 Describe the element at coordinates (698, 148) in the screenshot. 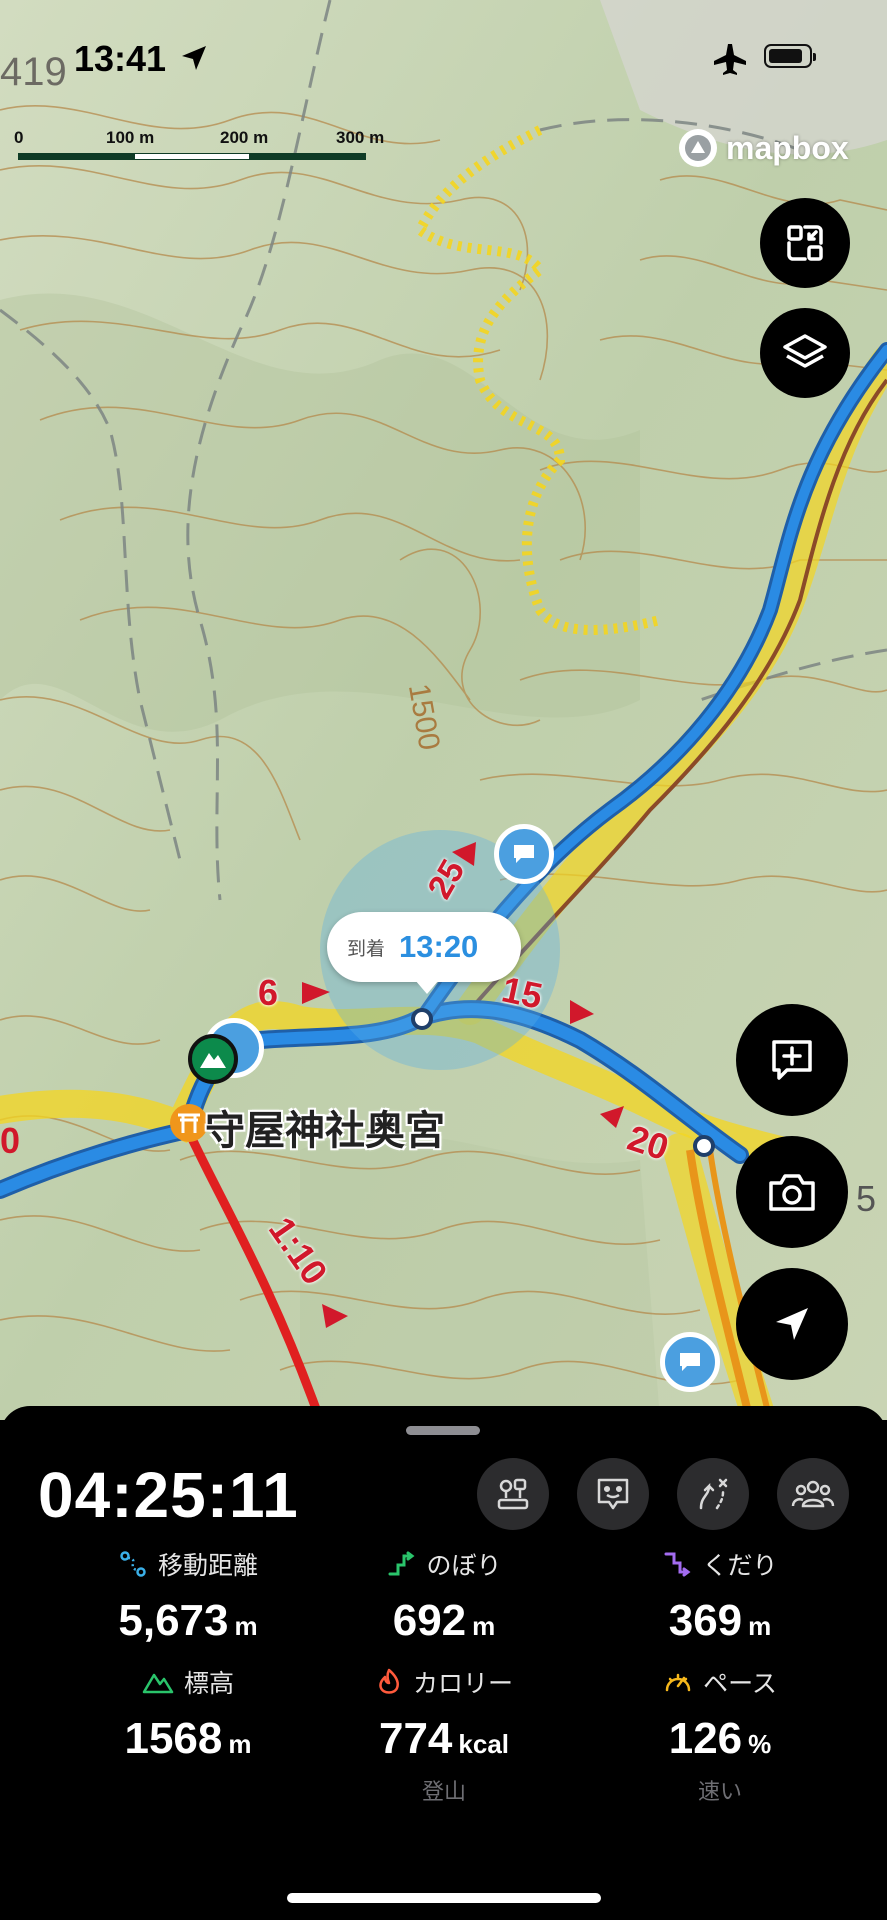

I see `mapbox-logo-icon` at that location.